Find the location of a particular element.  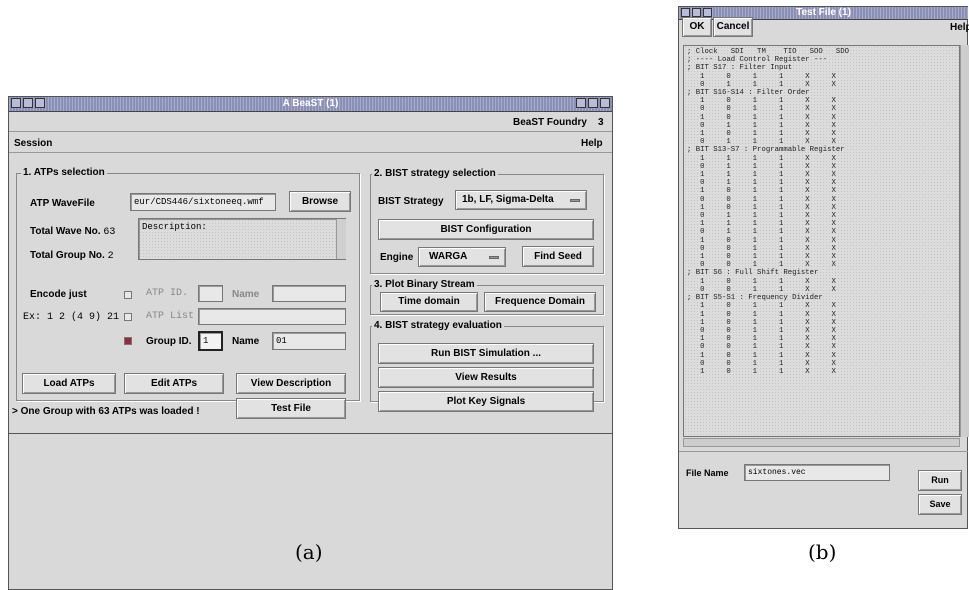

caption-b: (b) is located at coordinates (822, 552).